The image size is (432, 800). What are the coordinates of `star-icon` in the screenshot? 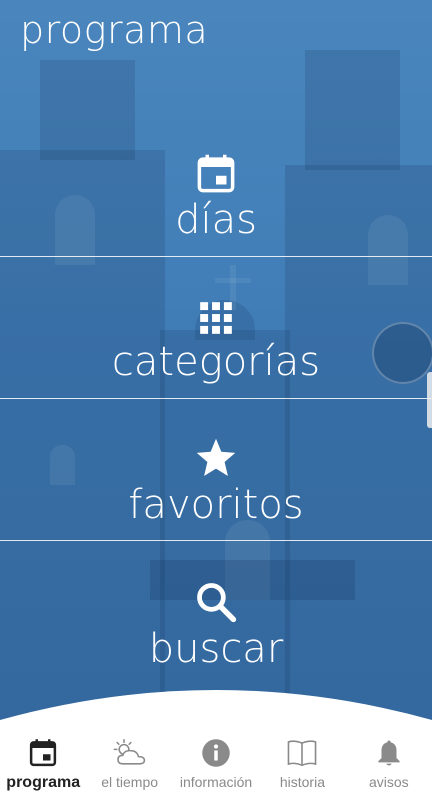 It's located at (216, 457).